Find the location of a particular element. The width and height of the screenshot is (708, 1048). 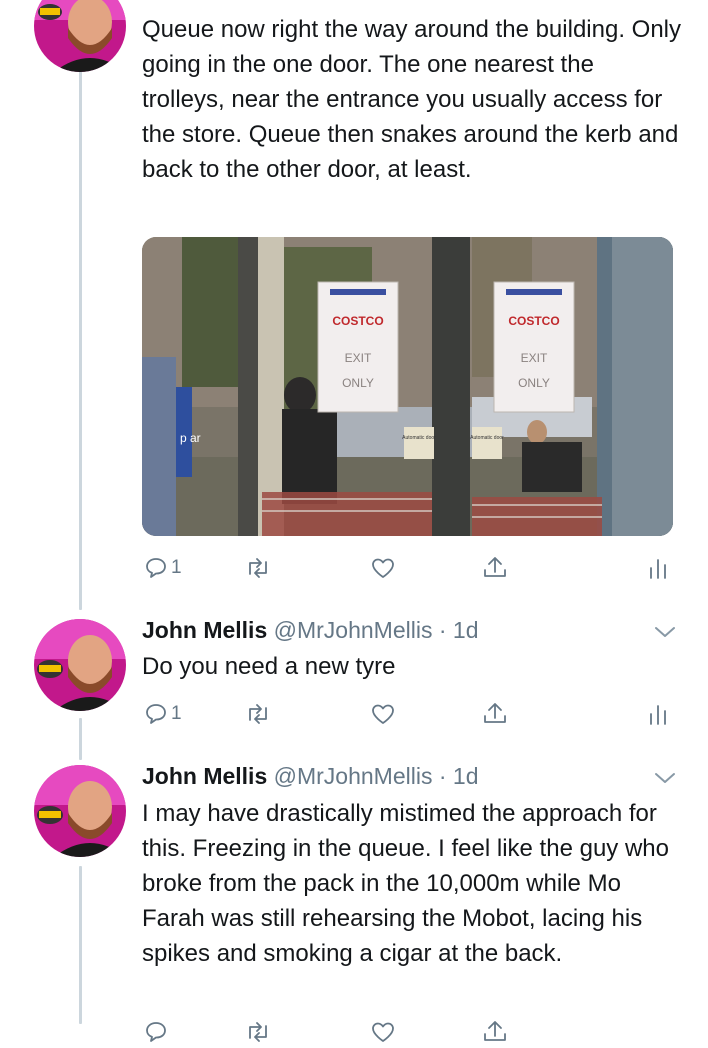

tweet-actions is located at coordinates (412, 1032).